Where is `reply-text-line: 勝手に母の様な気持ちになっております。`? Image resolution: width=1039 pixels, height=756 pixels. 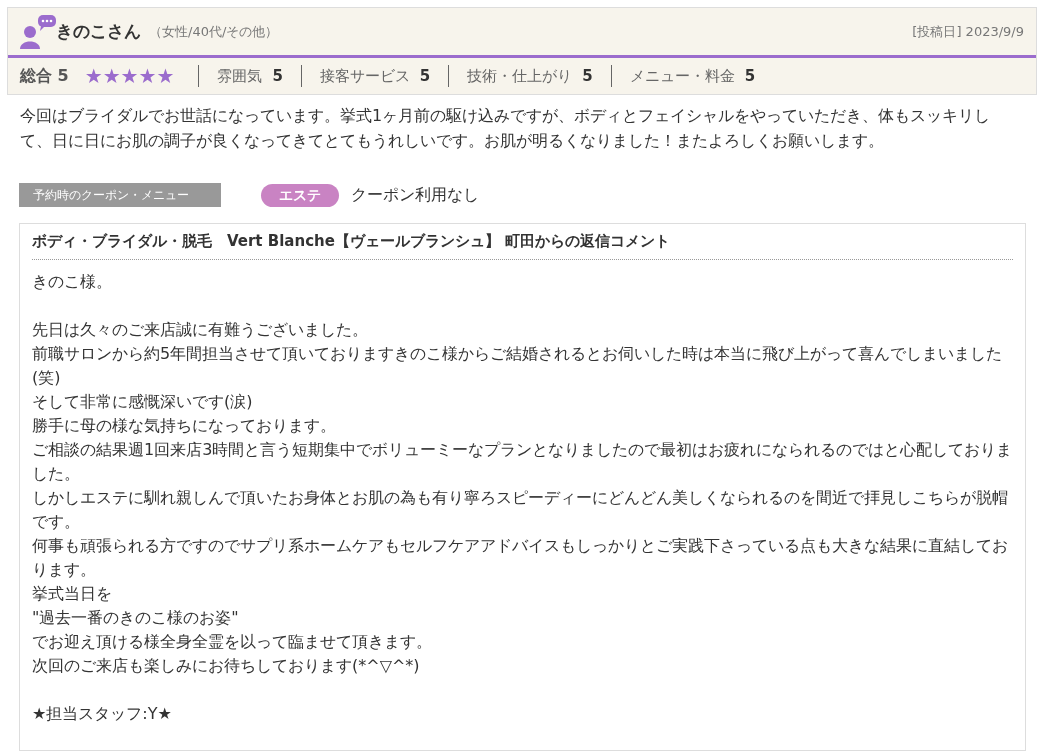 reply-text-line: 勝手に母の様な気持ちになっております。 is located at coordinates (184, 425).